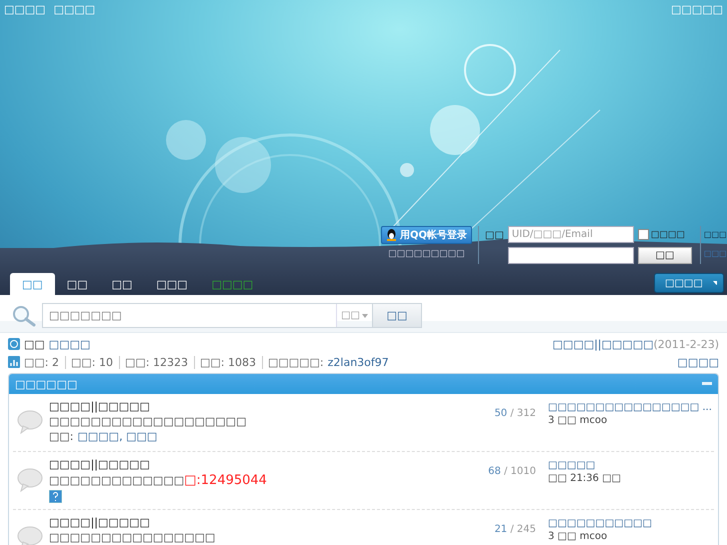  Describe the element at coordinates (89, 362) in the screenshot. I see `stat-text: □□: 10` at that location.